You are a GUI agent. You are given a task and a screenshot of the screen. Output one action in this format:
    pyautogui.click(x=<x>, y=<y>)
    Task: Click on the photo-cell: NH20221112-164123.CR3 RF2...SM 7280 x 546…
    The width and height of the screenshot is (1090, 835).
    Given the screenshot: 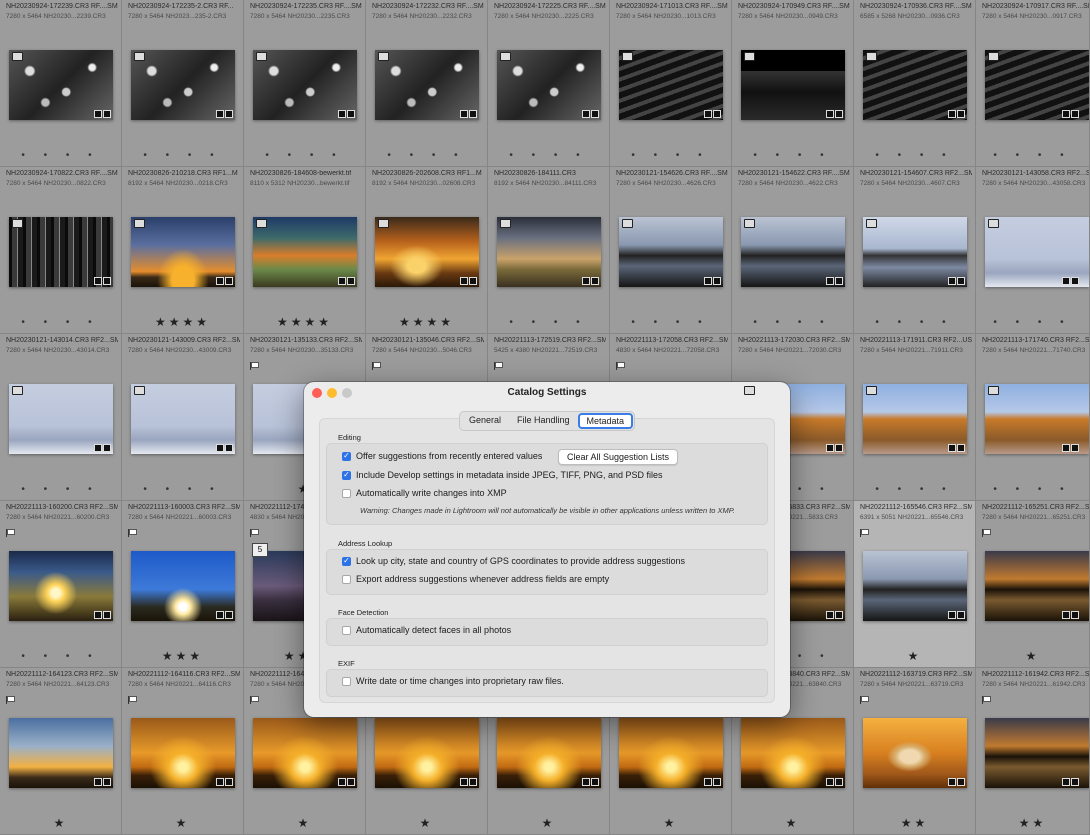 What is the action you would take?
    pyautogui.click(x=61, y=751)
    